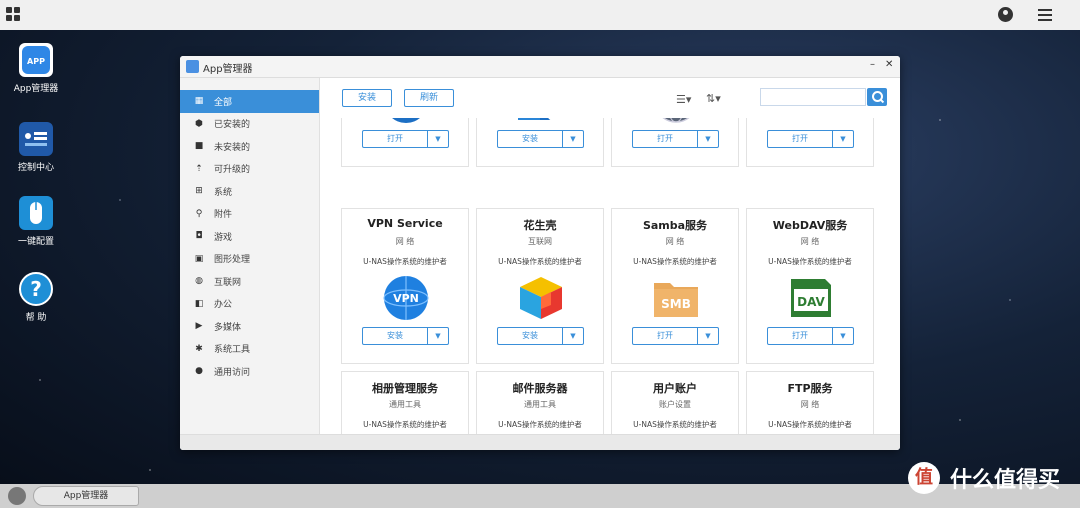  Describe the element at coordinates (35, 168) in the screenshot. I see `desktop-icon-label: 控制中心` at that location.